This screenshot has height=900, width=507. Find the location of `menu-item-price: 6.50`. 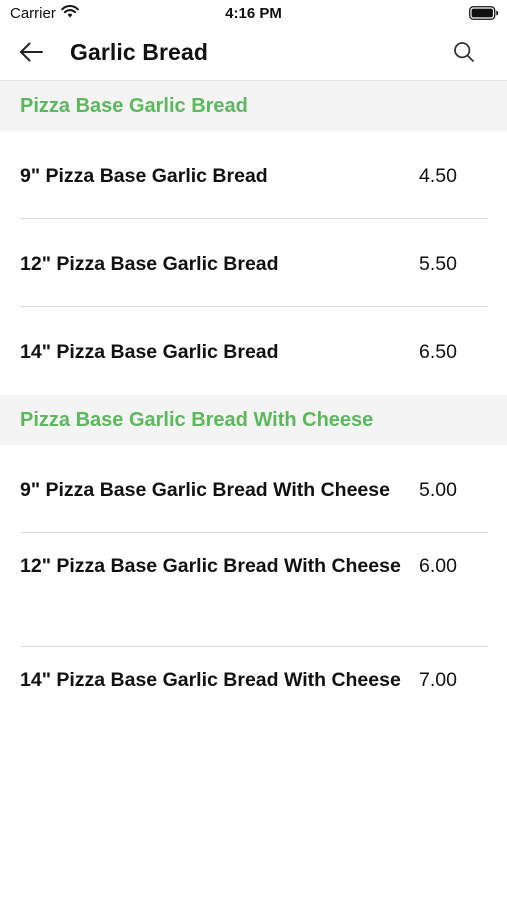

menu-item-price: 6.50 is located at coordinates (438, 352).